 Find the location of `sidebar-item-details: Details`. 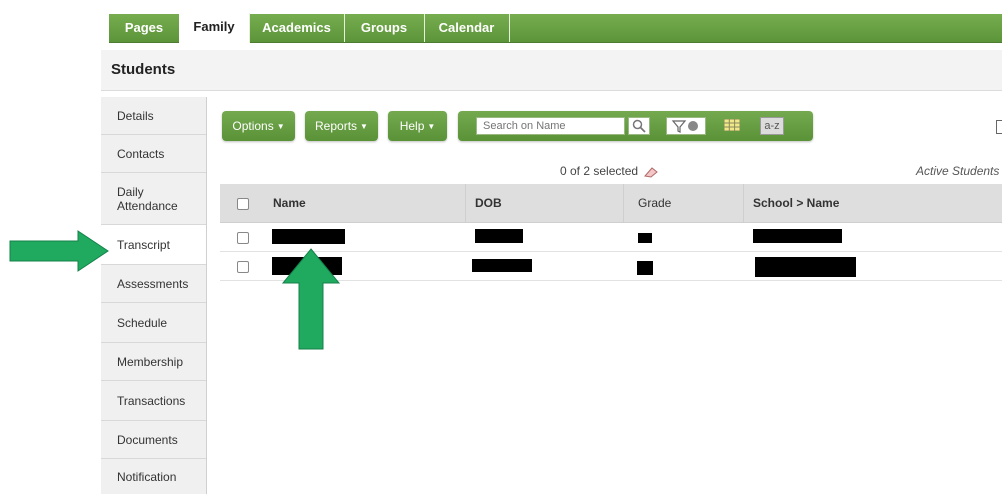

sidebar-item-details: Details is located at coordinates (153, 116).